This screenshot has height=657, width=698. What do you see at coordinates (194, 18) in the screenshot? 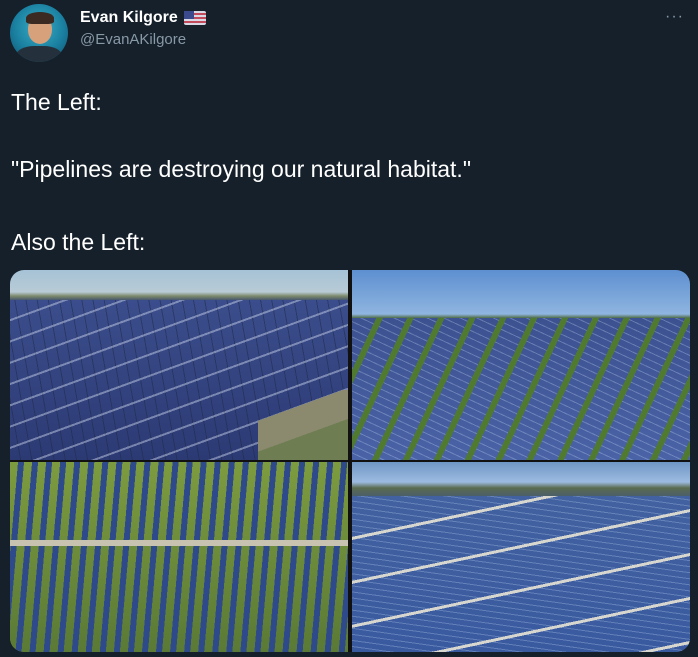
I see `us-flag-icon` at bounding box center [194, 18].